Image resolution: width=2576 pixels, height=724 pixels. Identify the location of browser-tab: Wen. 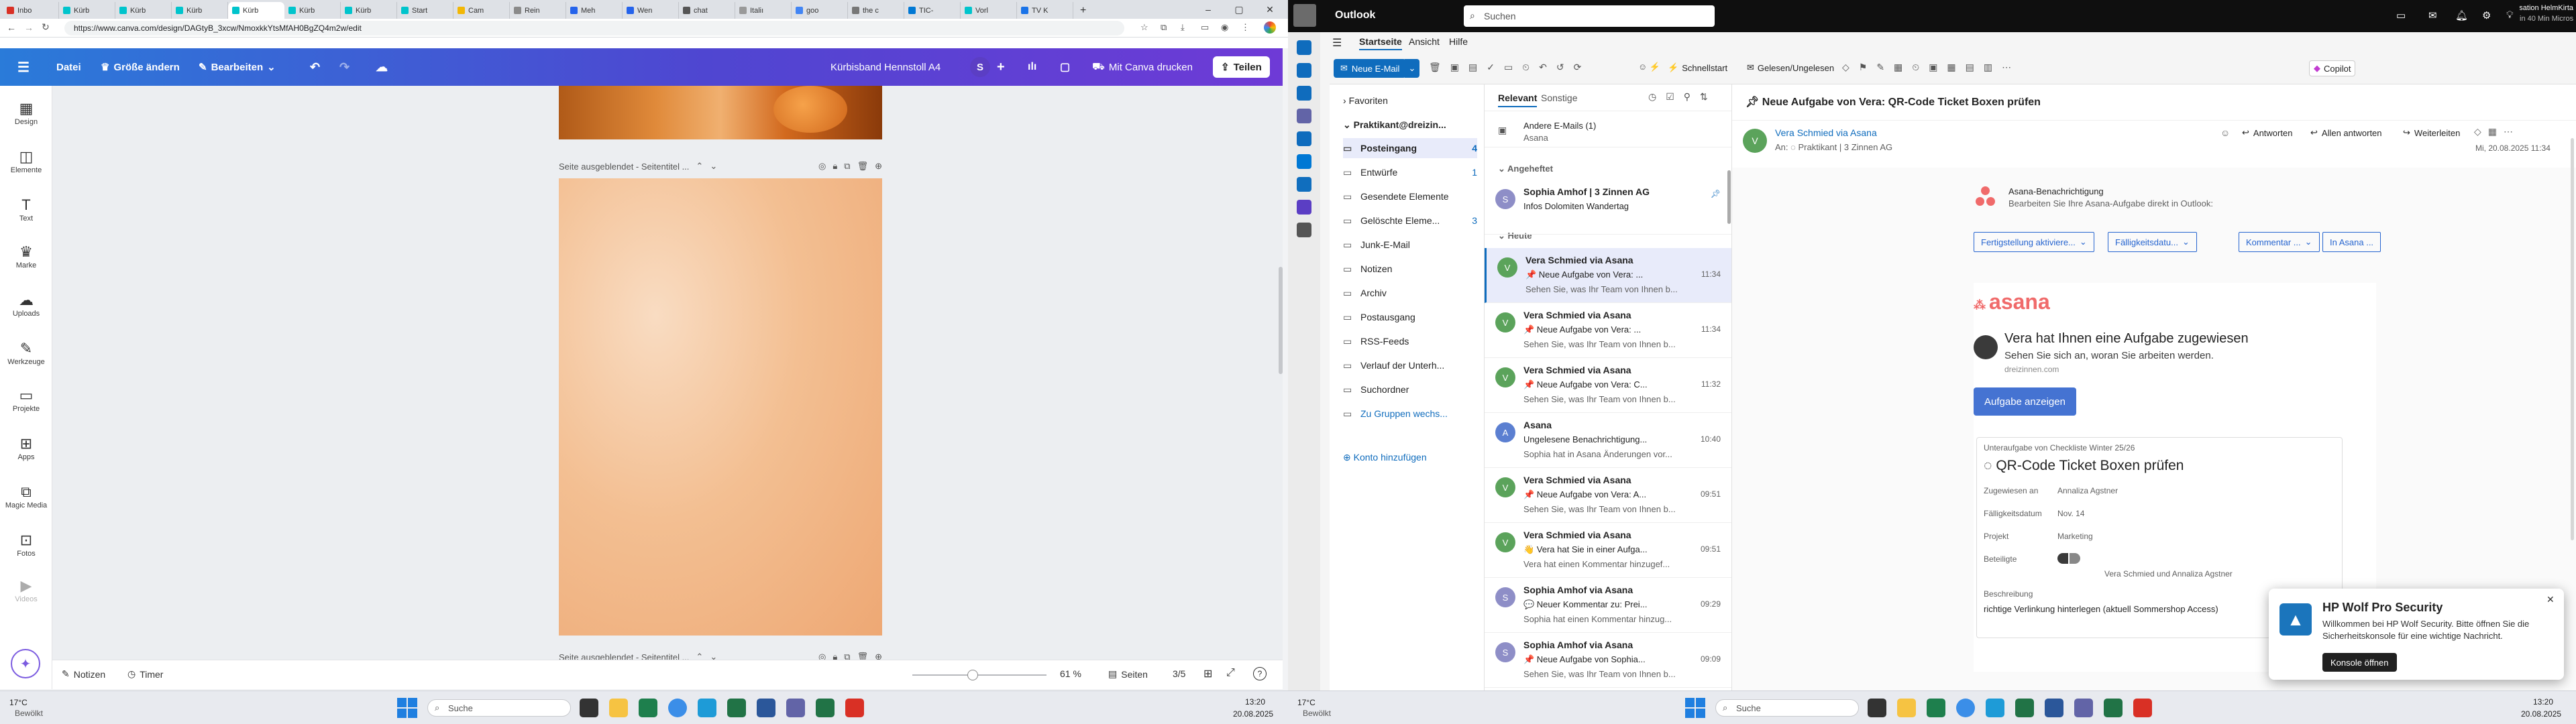
(651, 10).